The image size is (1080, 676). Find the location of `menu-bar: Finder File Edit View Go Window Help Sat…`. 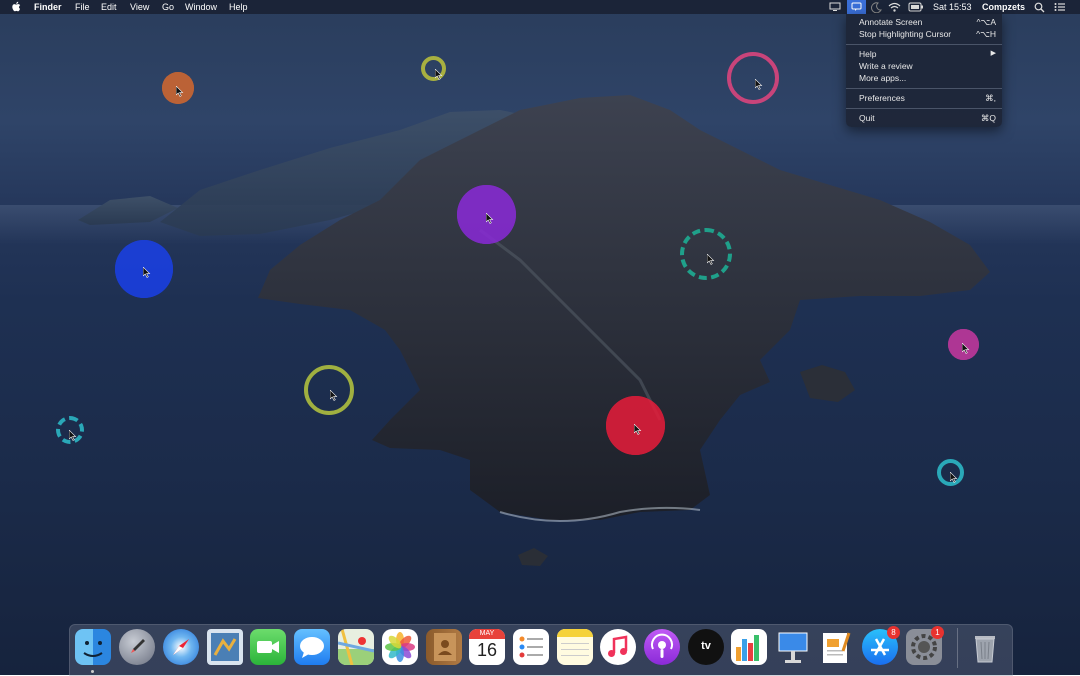

menu-bar: Finder File Edit View Go Window Help Sat… is located at coordinates (540, 7).